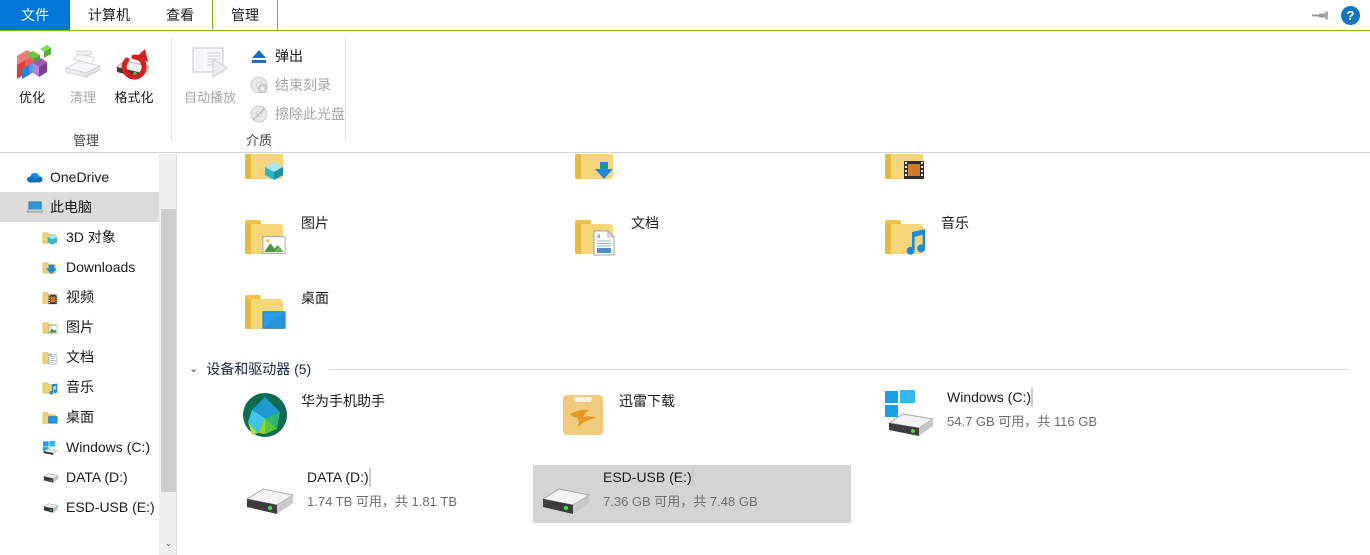  What do you see at coordinates (647, 477) in the screenshot?
I see `device-label: ESD-USB (E:)` at bounding box center [647, 477].